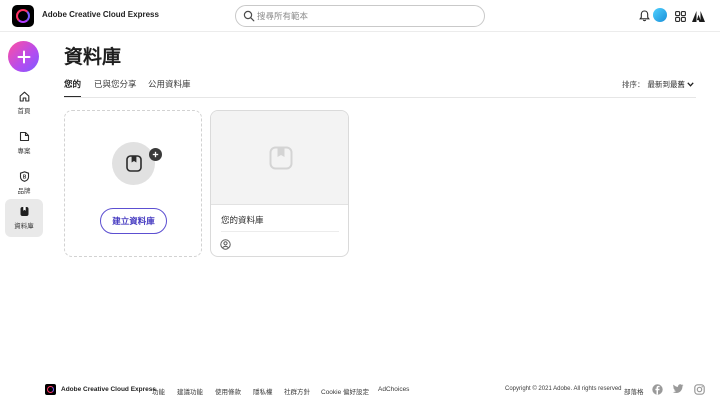  I want to click on tab-public-libraries: 公用資料庫, so click(169, 88).